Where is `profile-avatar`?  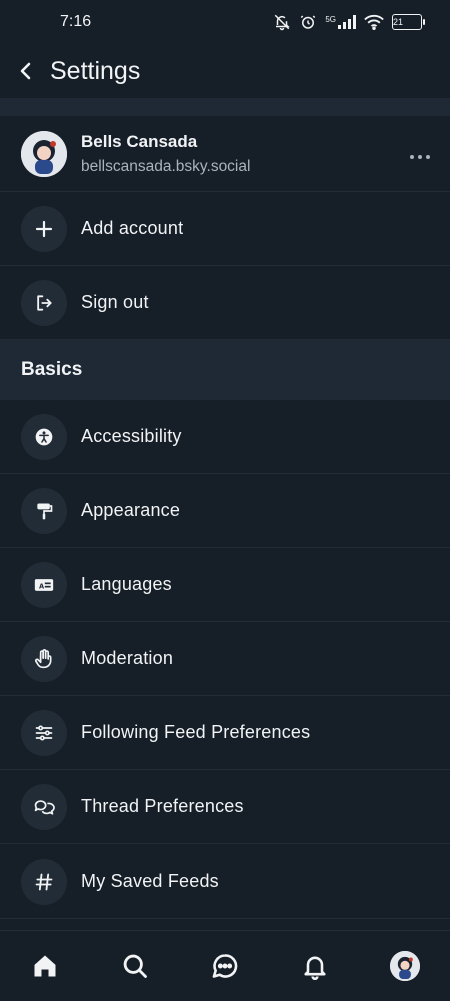 profile-avatar is located at coordinates (405, 966).